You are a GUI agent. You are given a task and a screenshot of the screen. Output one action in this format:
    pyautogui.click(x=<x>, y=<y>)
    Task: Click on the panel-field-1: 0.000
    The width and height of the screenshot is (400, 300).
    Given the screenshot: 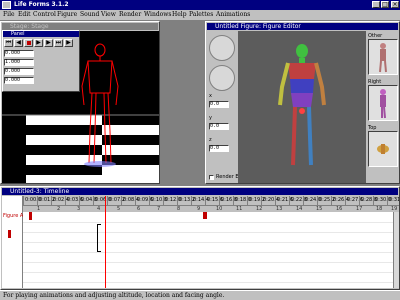 What is the action you would take?
    pyautogui.click(x=19, y=53)
    